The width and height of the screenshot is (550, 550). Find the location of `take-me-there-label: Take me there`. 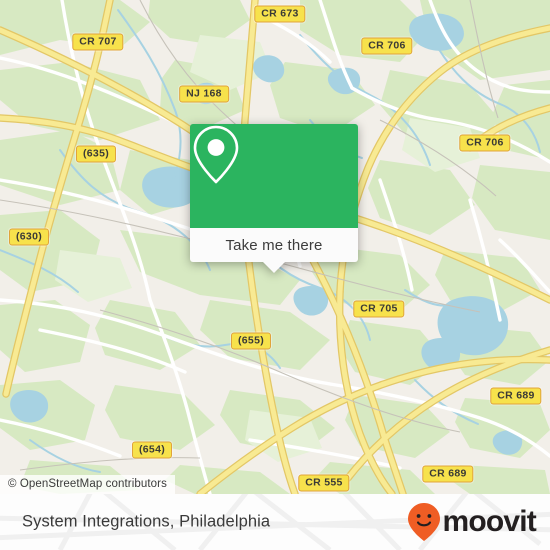

take-me-there-label: Take me there is located at coordinates (274, 245).